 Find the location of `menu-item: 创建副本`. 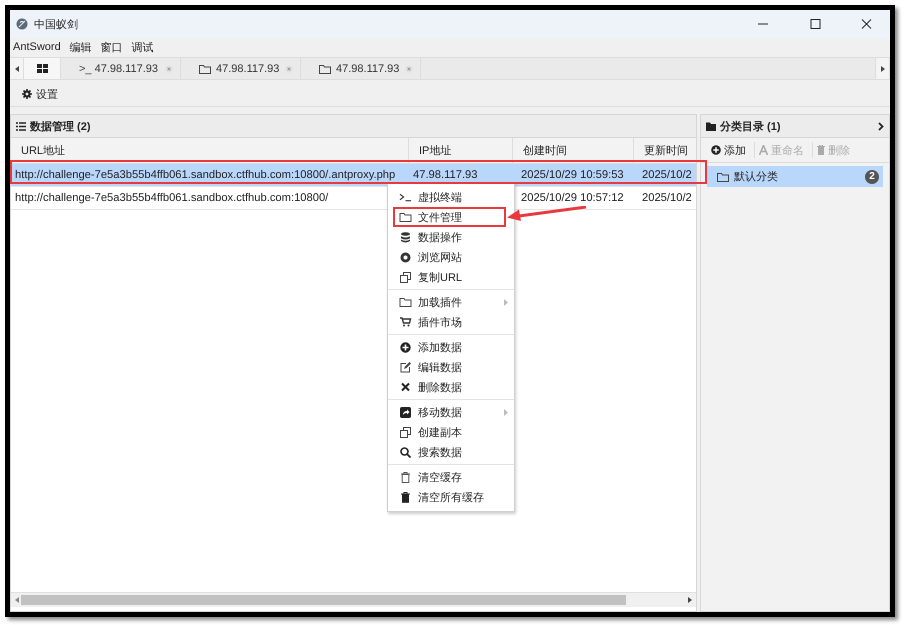

menu-item: 创建副本 is located at coordinates (451, 432).